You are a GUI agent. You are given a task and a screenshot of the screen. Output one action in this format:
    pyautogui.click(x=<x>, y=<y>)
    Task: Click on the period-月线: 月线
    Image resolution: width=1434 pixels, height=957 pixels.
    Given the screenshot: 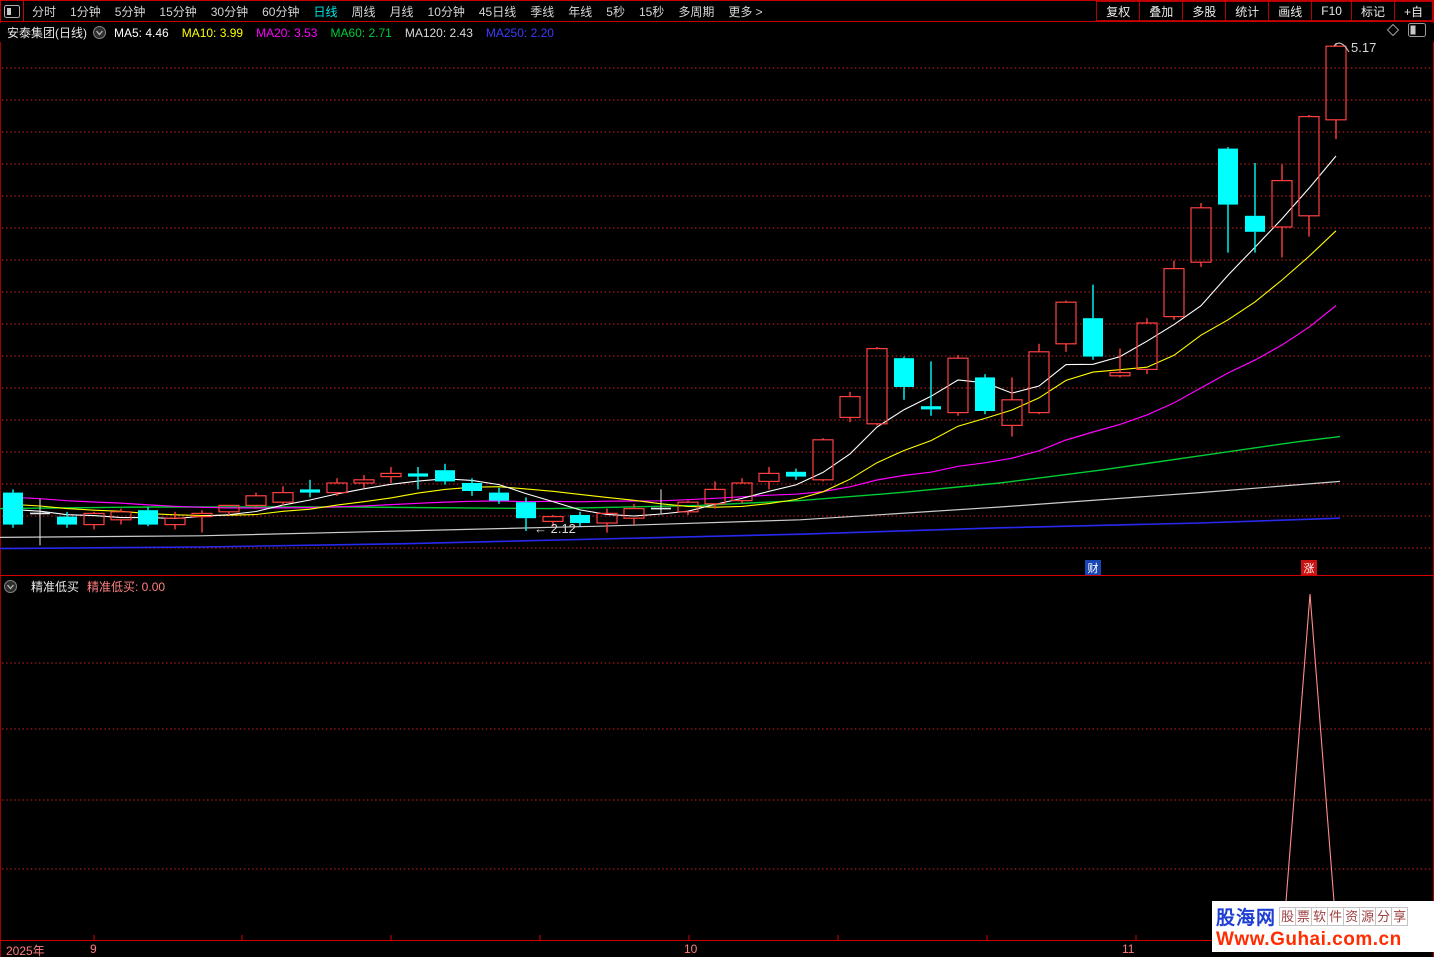 What is the action you would take?
    pyautogui.click(x=402, y=11)
    